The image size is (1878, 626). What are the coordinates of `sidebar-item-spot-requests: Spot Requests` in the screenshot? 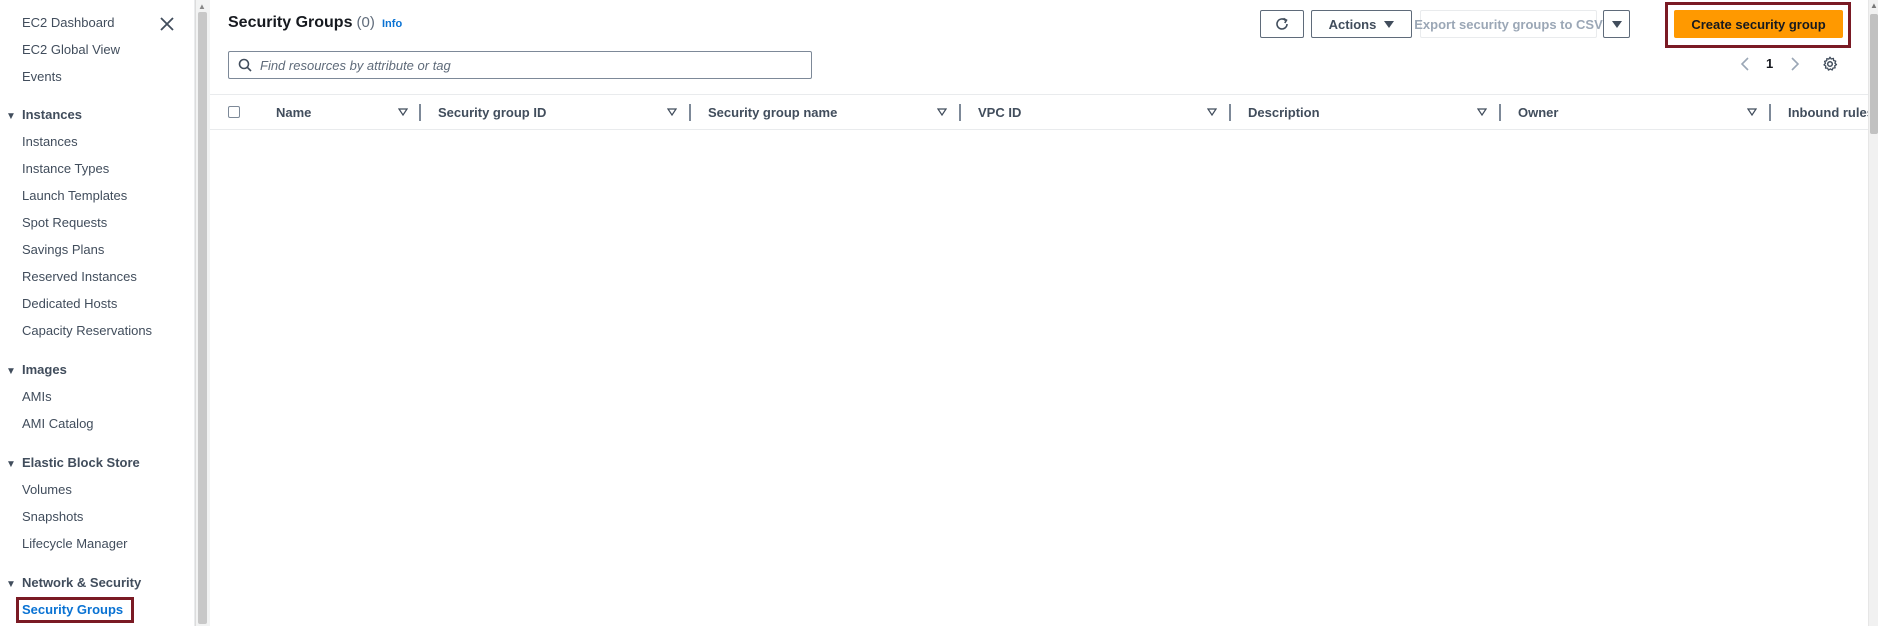 It's located at (64, 223).